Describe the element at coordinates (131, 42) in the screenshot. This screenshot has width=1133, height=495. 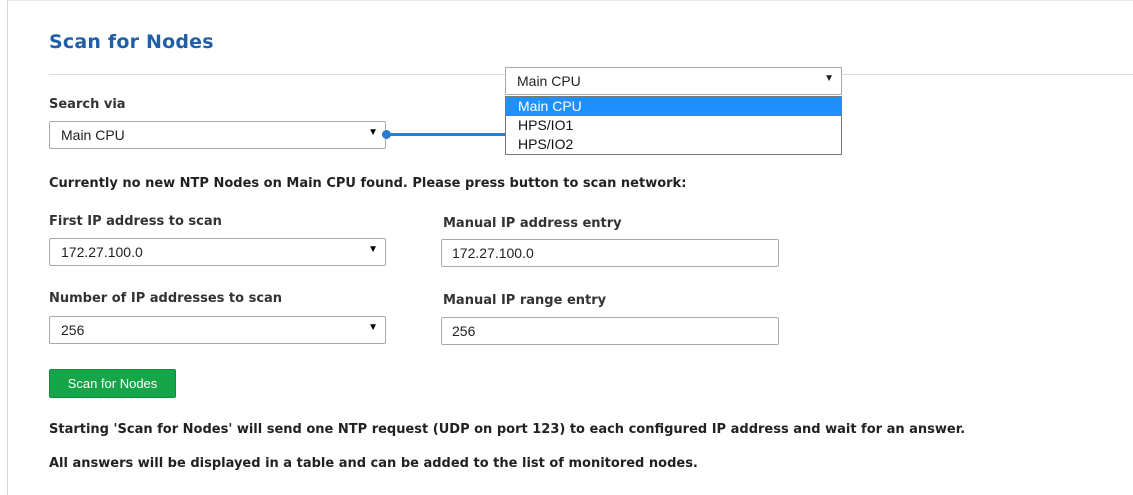
I see `page-title: Scan for Nodes` at that location.